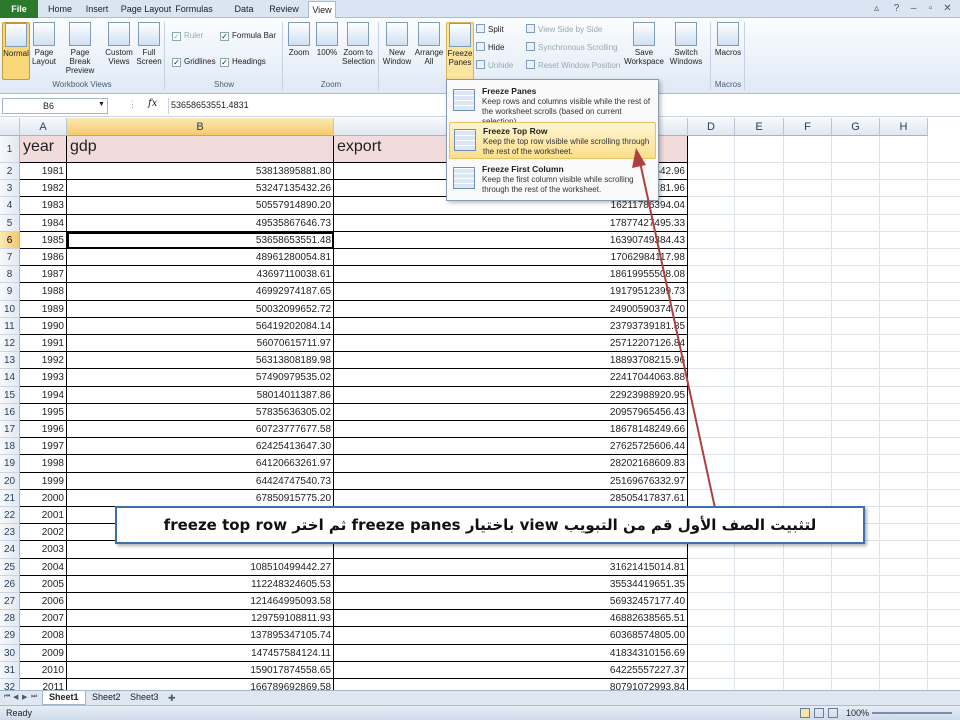 The width and height of the screenshot is (960, 720). I want to click on data-cell: 2002, so click(43, 533).